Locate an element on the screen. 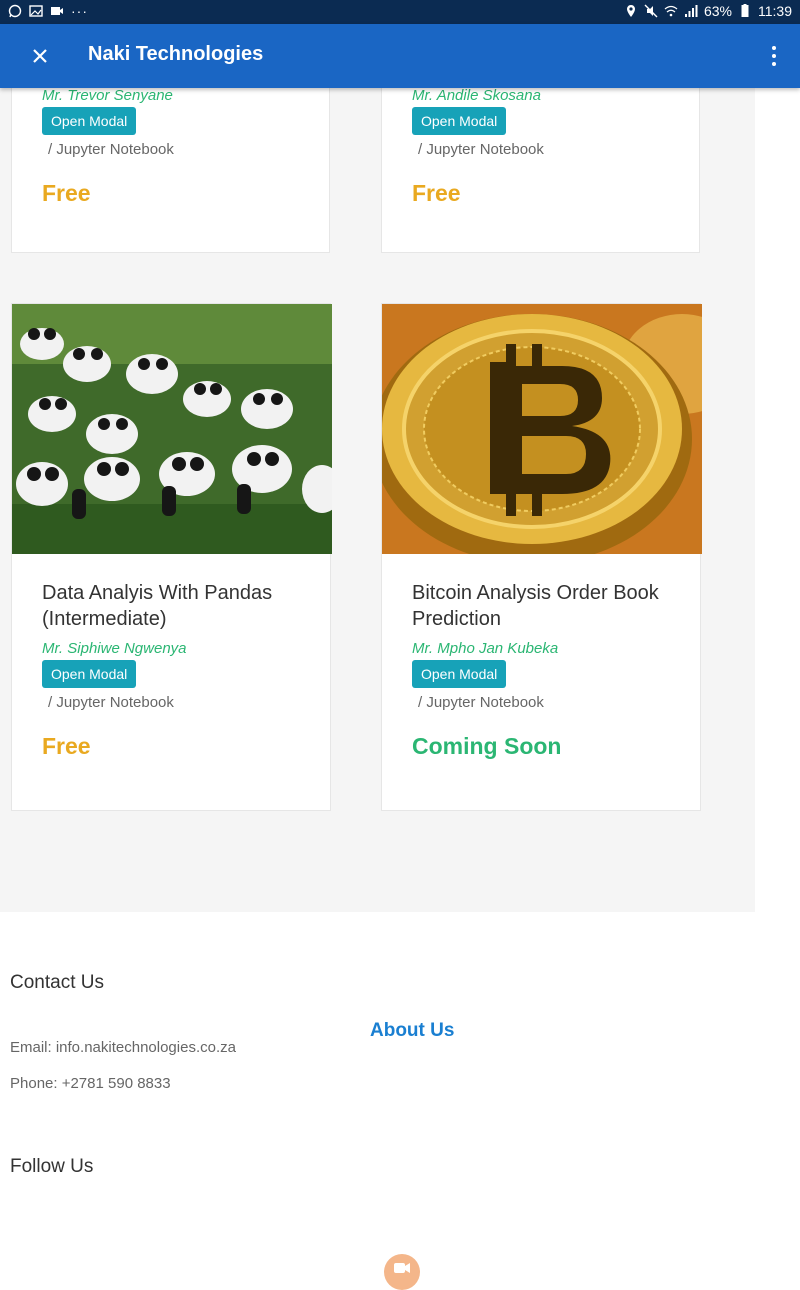 The height and width of the screenshot is (1290, 800). course-title: Data Analyis With Pandas (Intermediate) is located at coordinates (182, 606).